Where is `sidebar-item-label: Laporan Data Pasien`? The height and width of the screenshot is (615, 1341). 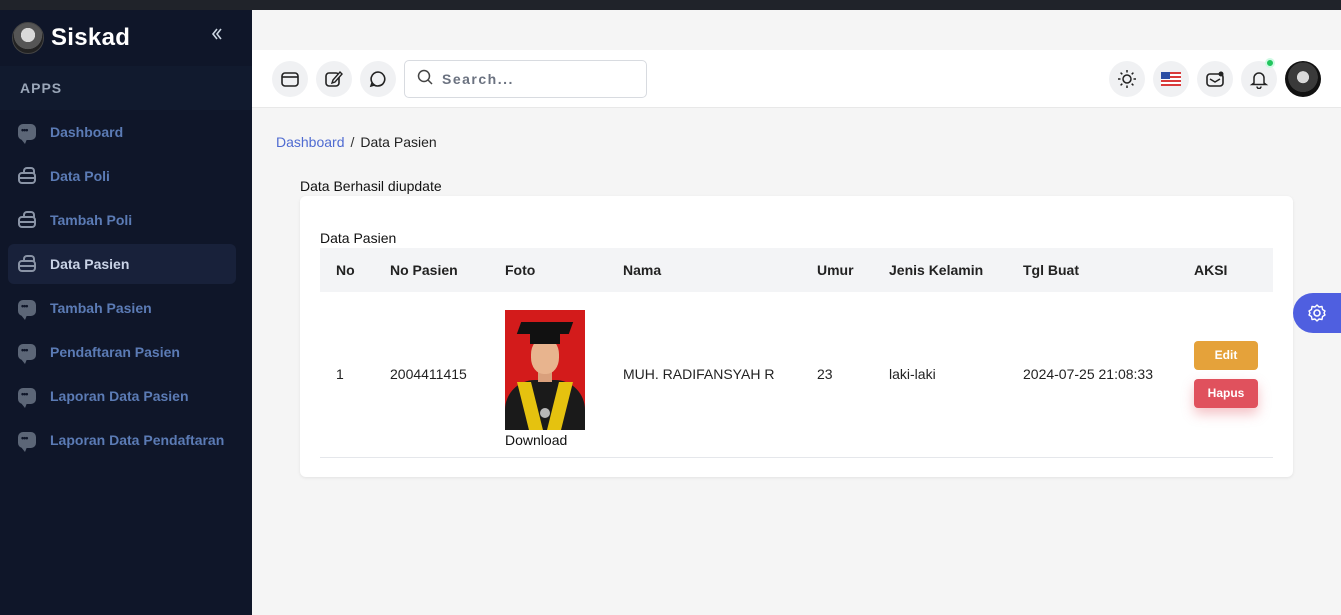
sidebar-item-label: Laporan Data Pasien is located at coordinates (119, 396).